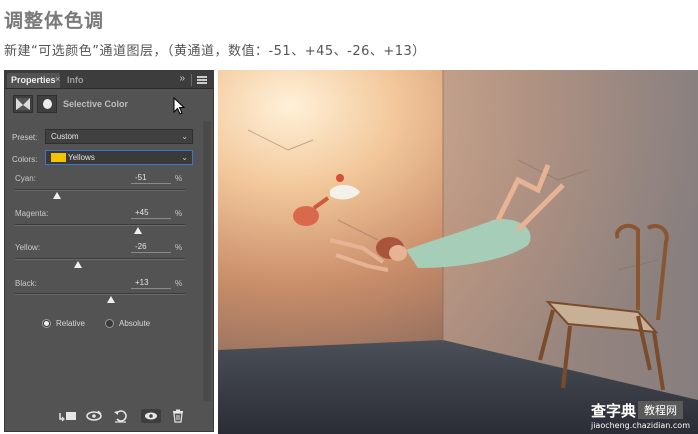  Describe the element at coordinates (179, 108) in the screenshot. I see `mouse-cursor-icon` at that location.